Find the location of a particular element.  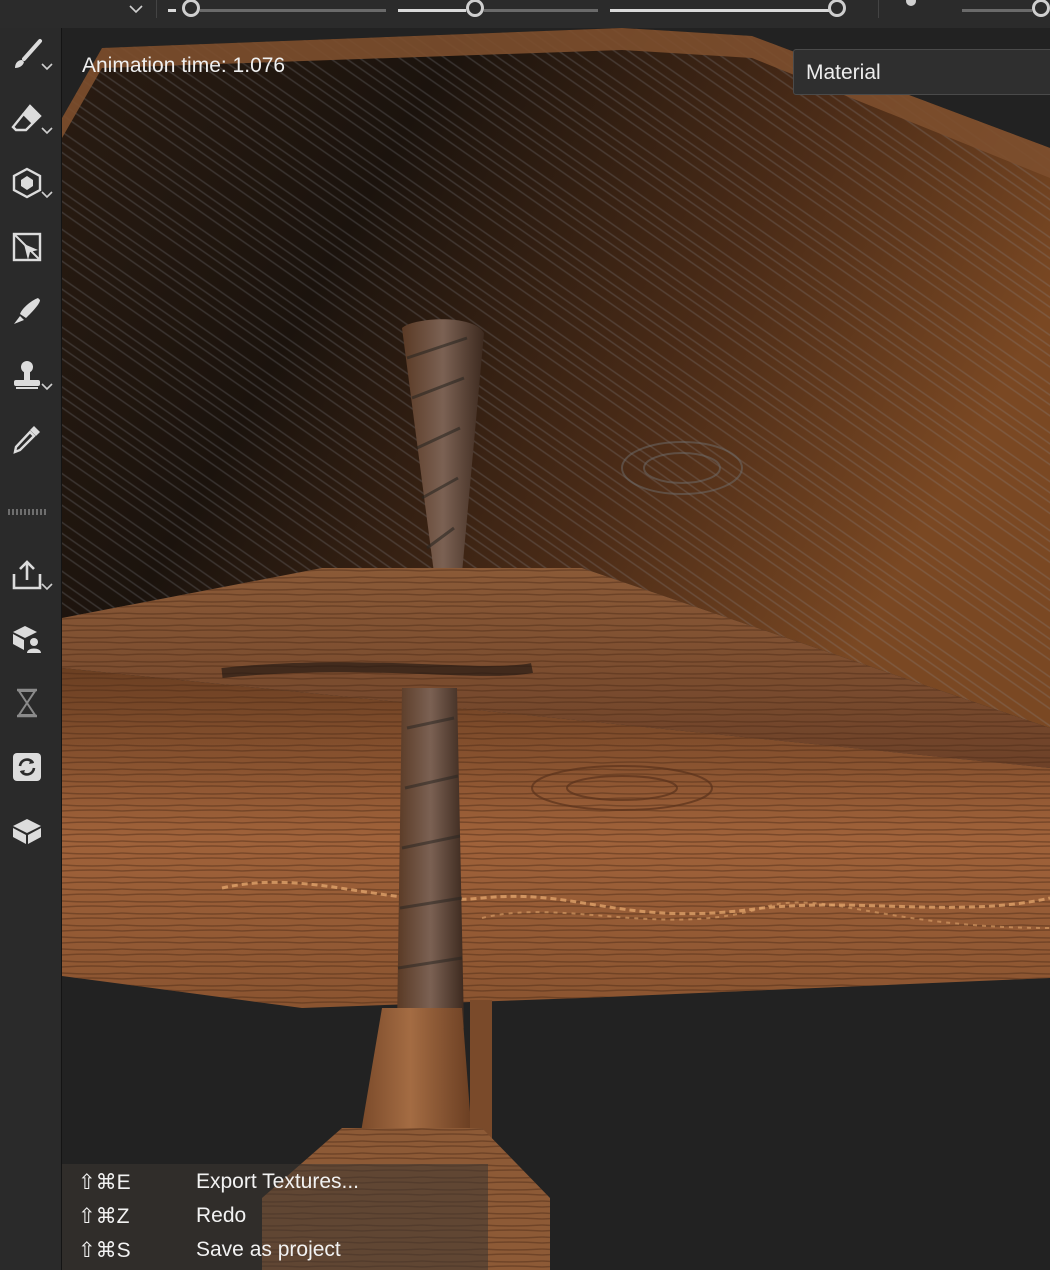

brush-size-slider is located at coordinates (278, 12).